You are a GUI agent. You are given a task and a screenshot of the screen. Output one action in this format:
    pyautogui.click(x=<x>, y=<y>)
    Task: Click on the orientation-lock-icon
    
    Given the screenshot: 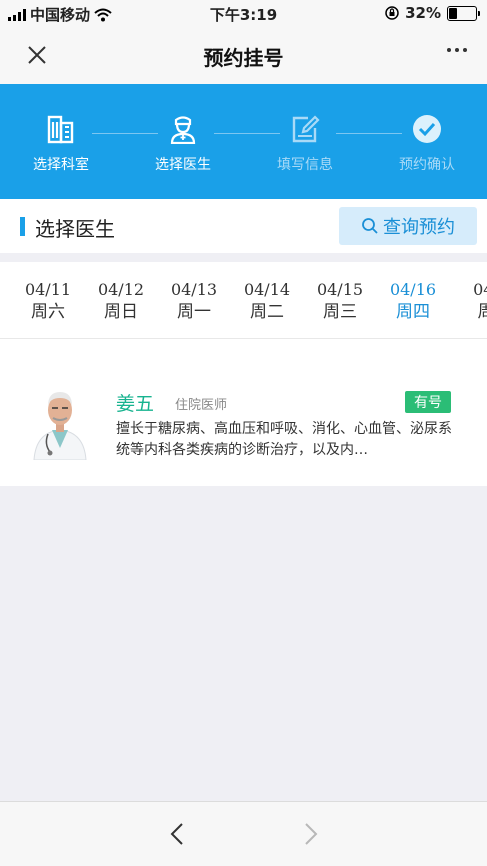 What is the action you would take?
    pyautogui.click(x=392, y=13)
    